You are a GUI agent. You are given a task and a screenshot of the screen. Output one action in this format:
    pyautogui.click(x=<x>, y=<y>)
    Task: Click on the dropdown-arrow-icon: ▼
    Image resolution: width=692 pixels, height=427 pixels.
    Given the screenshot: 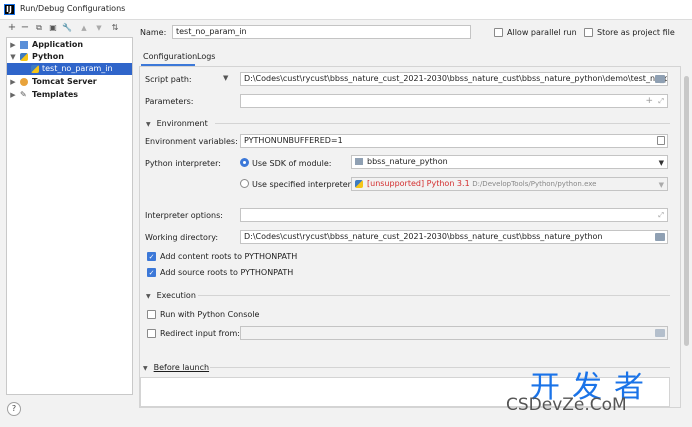 What is the action you would take?
    pyautogui.click(x=225, y=78)
    